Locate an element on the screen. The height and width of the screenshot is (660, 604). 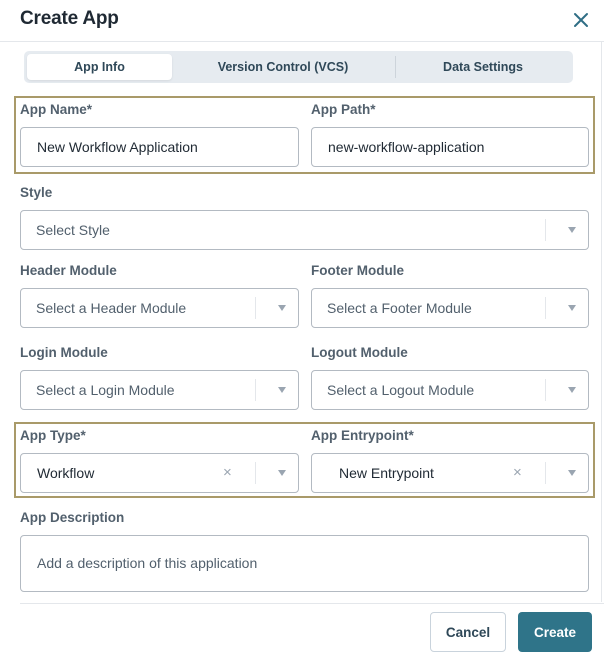
style-label: Style is located at coordinates (36, 192).